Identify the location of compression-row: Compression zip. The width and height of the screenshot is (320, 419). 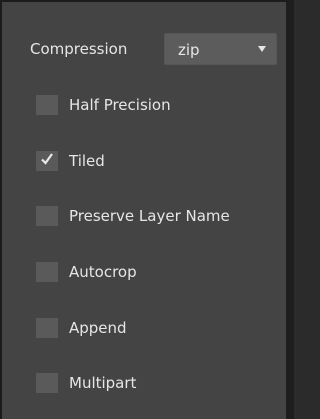
(144, 49).